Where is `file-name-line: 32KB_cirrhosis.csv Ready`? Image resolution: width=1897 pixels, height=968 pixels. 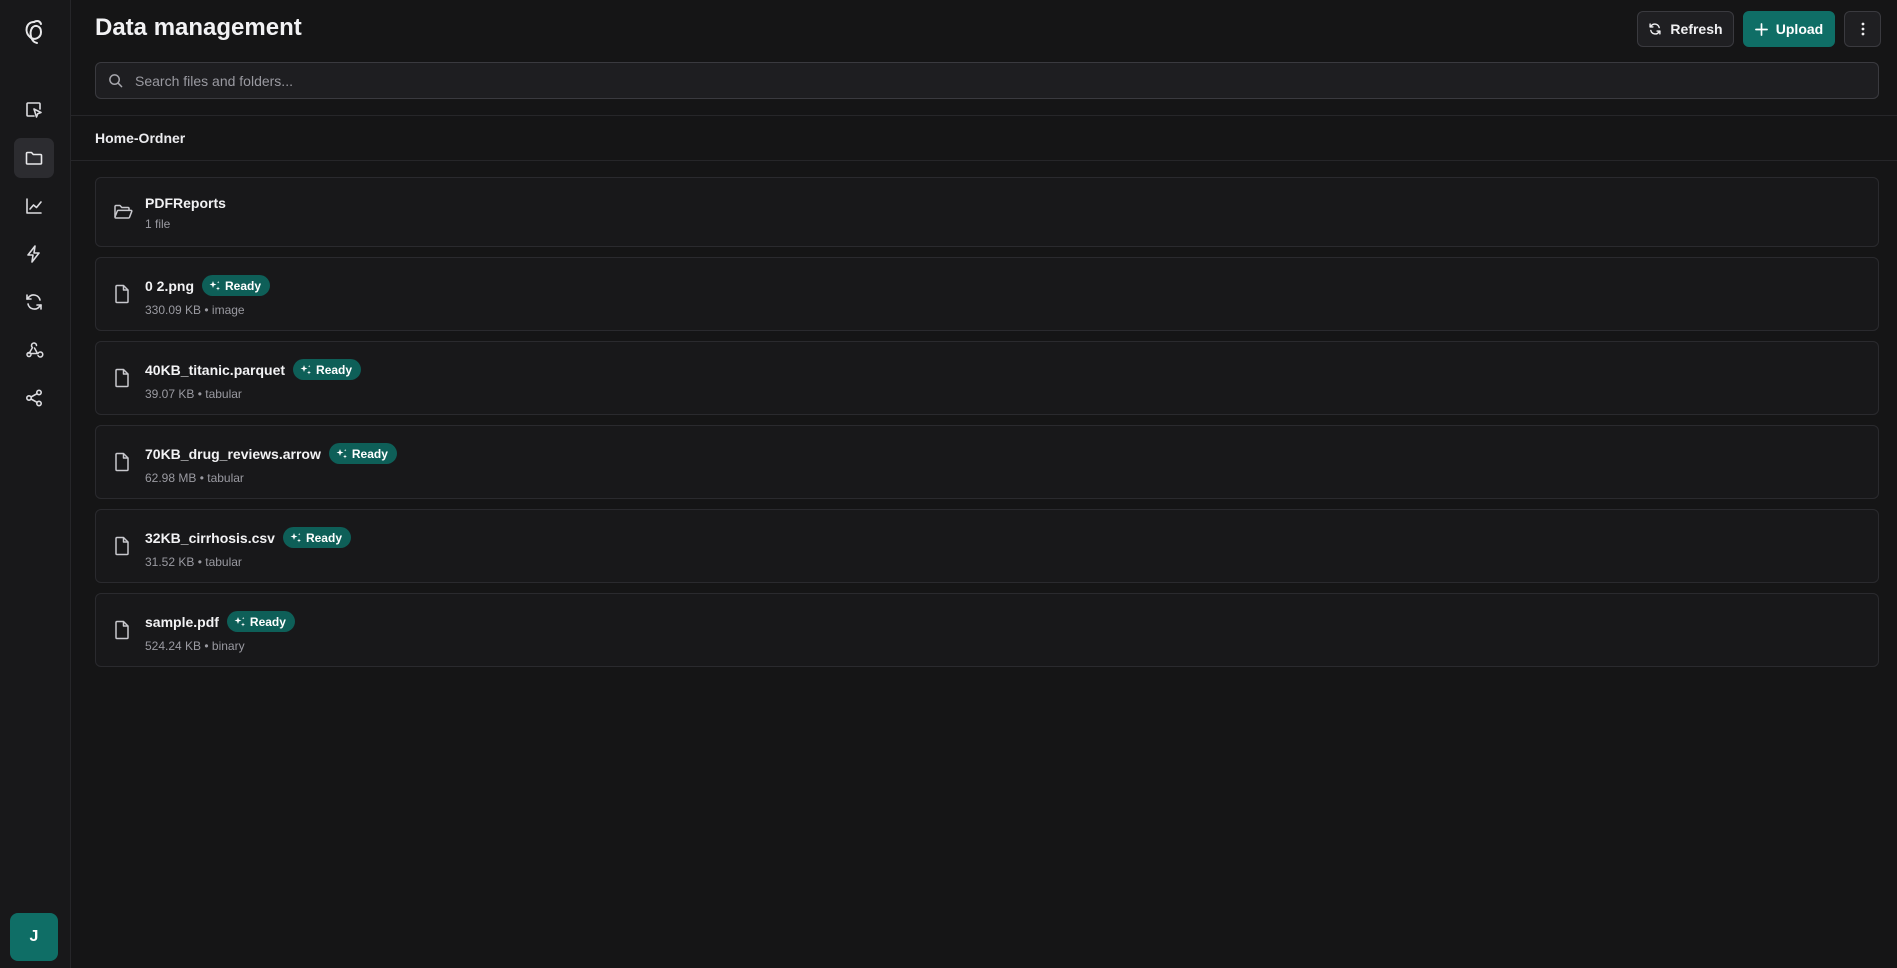
file-name-line: 32KB_cirrhosis.csv Ready is located at coordinates (248, 537).